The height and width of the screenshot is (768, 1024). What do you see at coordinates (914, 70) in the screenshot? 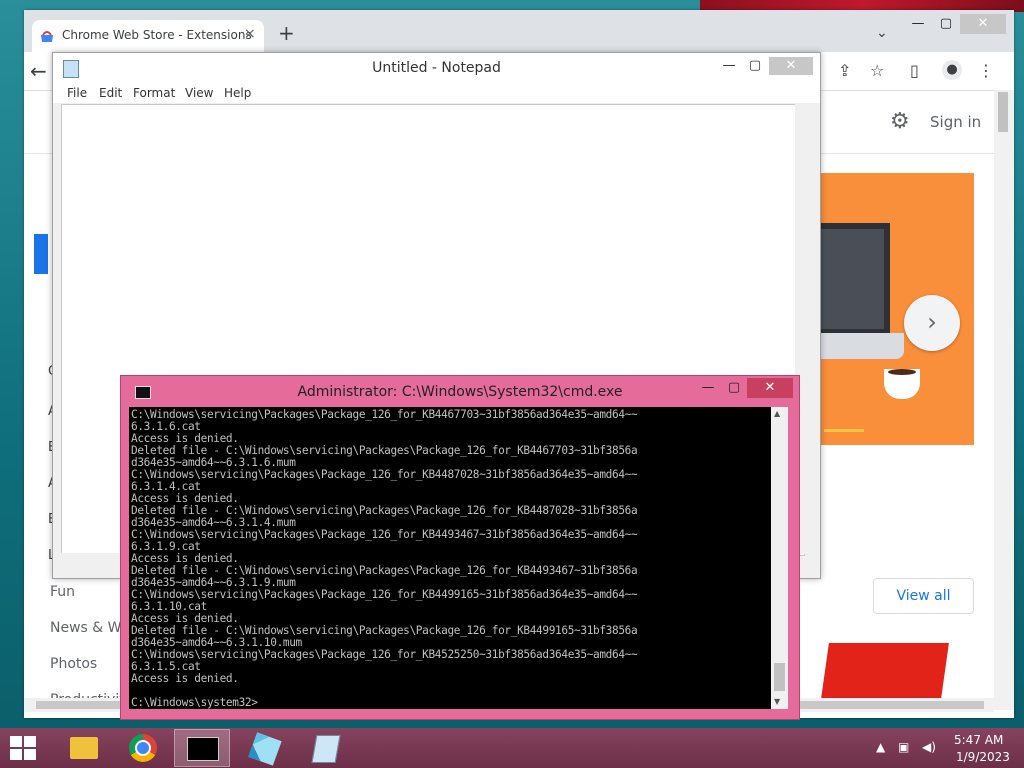
I see `side-panel-icon: ▯` at bounding box center [914, 70].